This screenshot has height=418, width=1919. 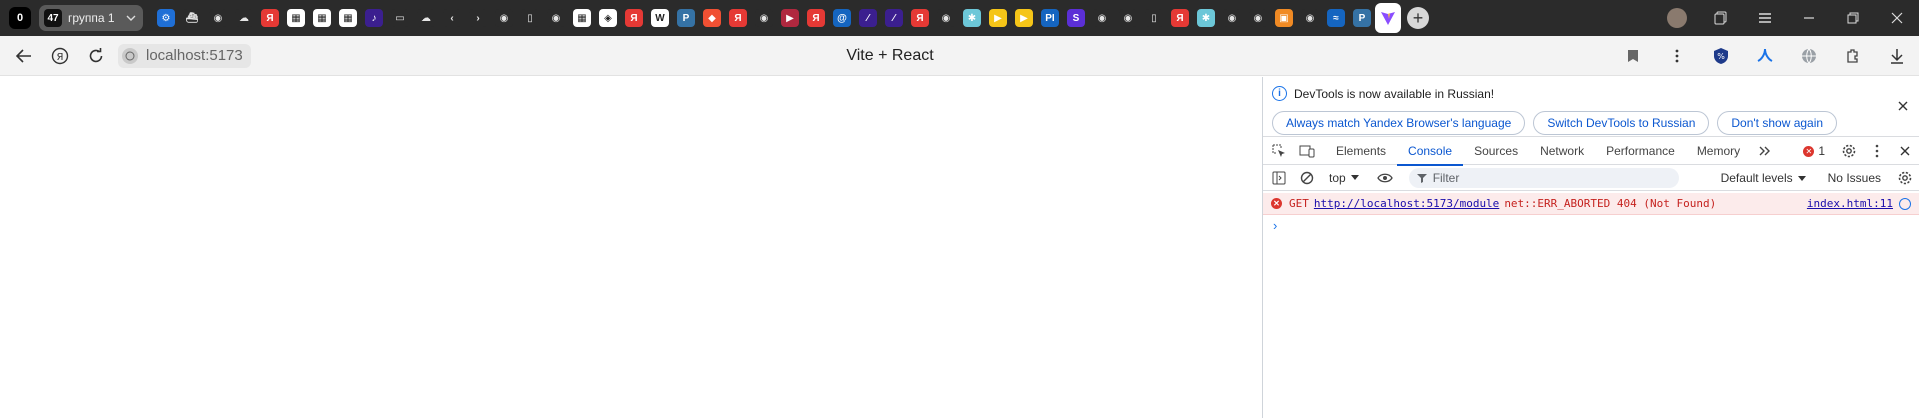 What do you see at coordinates (1905, 178) in the screenshot?
I see `console-settings-gear-icon` at bounding box center [1905, 178].